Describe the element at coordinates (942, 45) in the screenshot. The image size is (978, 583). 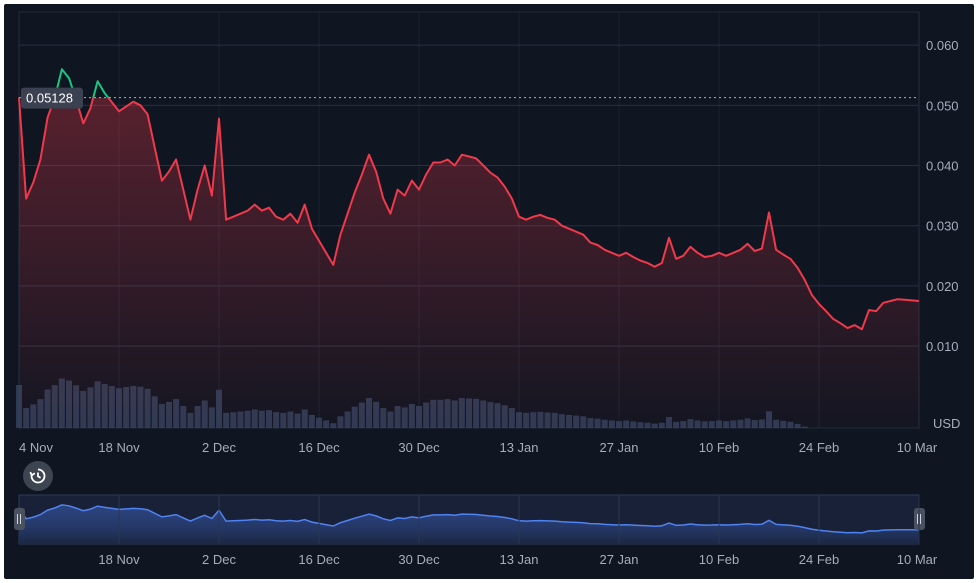
I see `y-tick-label: 0.060` at that location.